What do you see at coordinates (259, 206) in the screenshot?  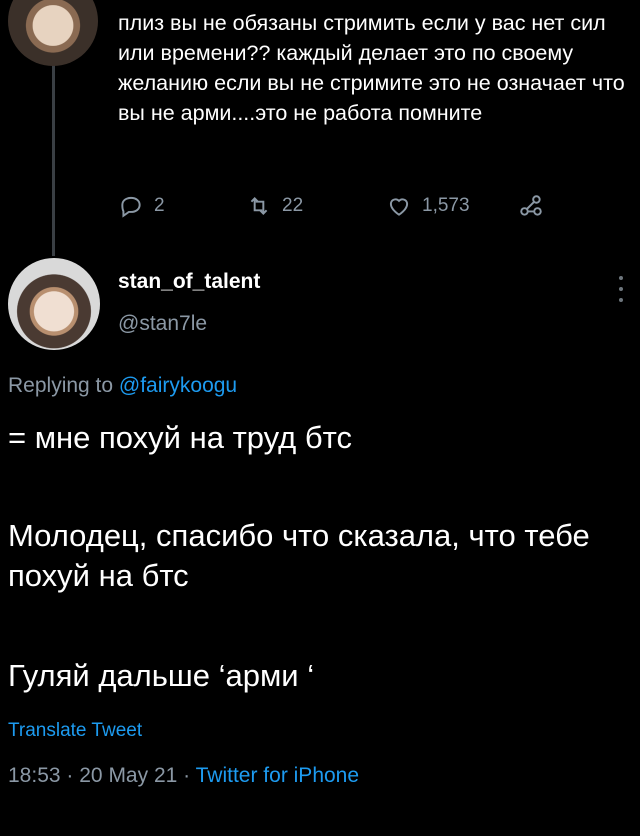 I see `retweet-icon` at bounding box center [259, 206].